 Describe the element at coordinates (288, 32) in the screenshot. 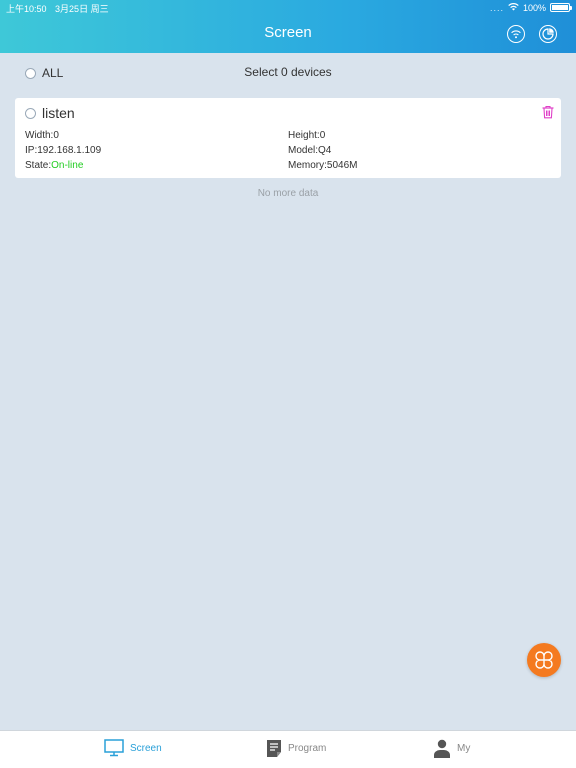

I see `page-title: Screen` at that location.